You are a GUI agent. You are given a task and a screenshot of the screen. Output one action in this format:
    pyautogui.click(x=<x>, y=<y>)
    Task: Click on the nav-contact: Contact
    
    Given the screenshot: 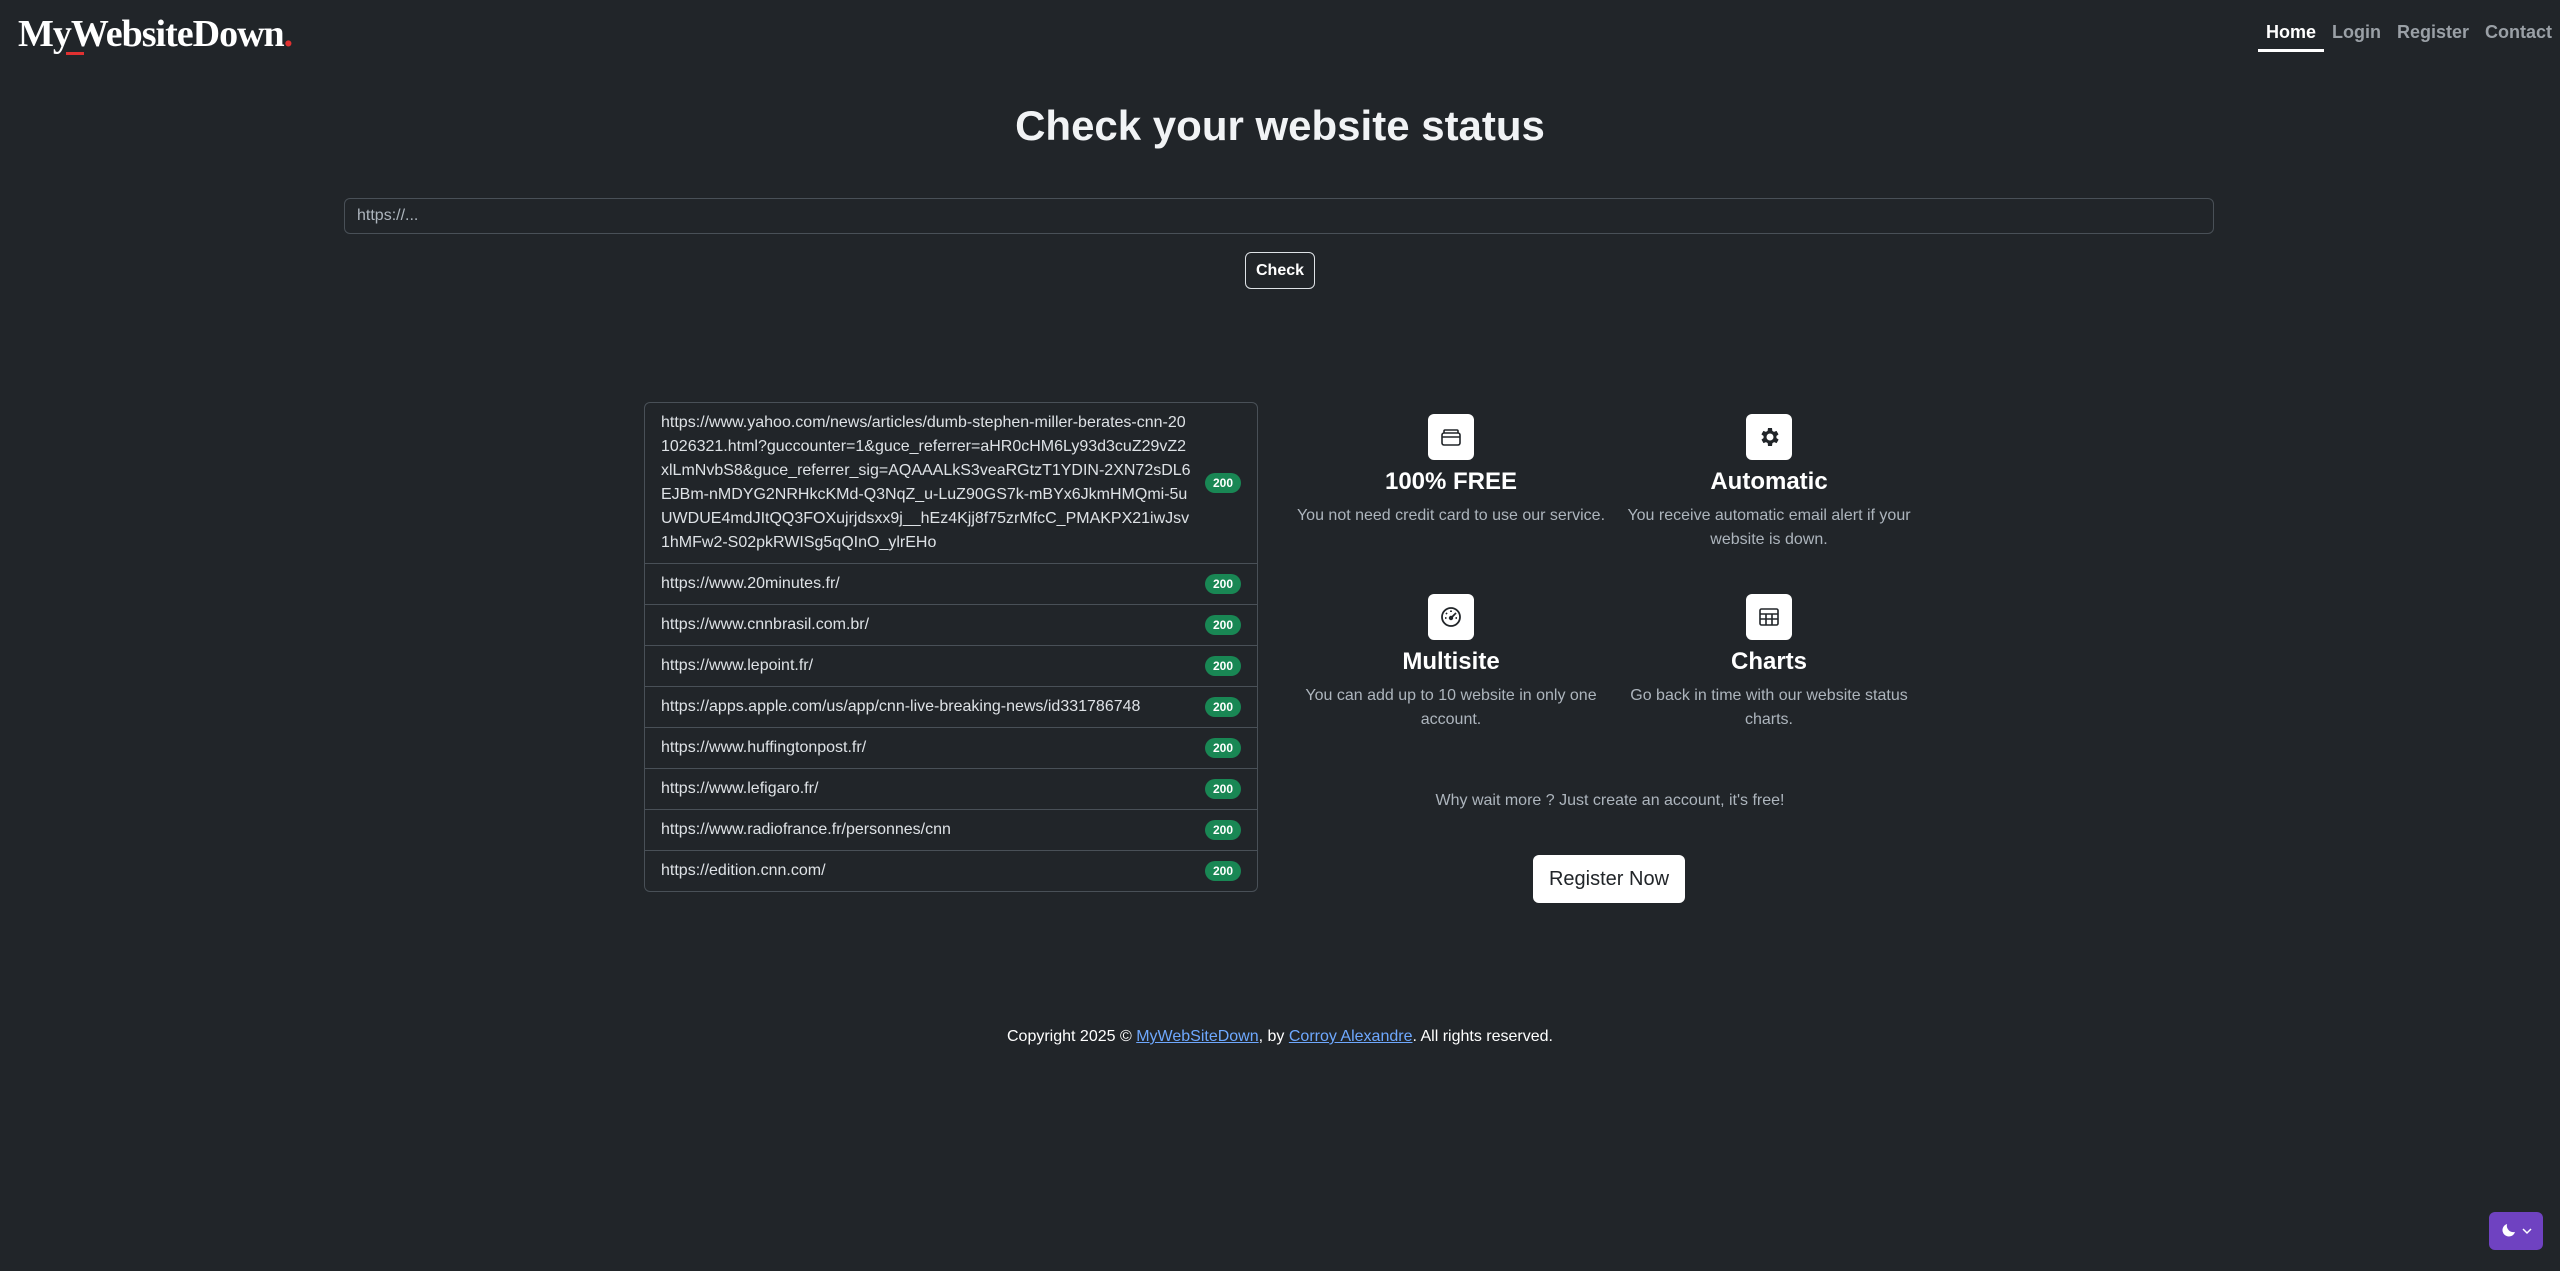 What is the action you would take?
    pyautogui.click(x=2518, y=36)
    